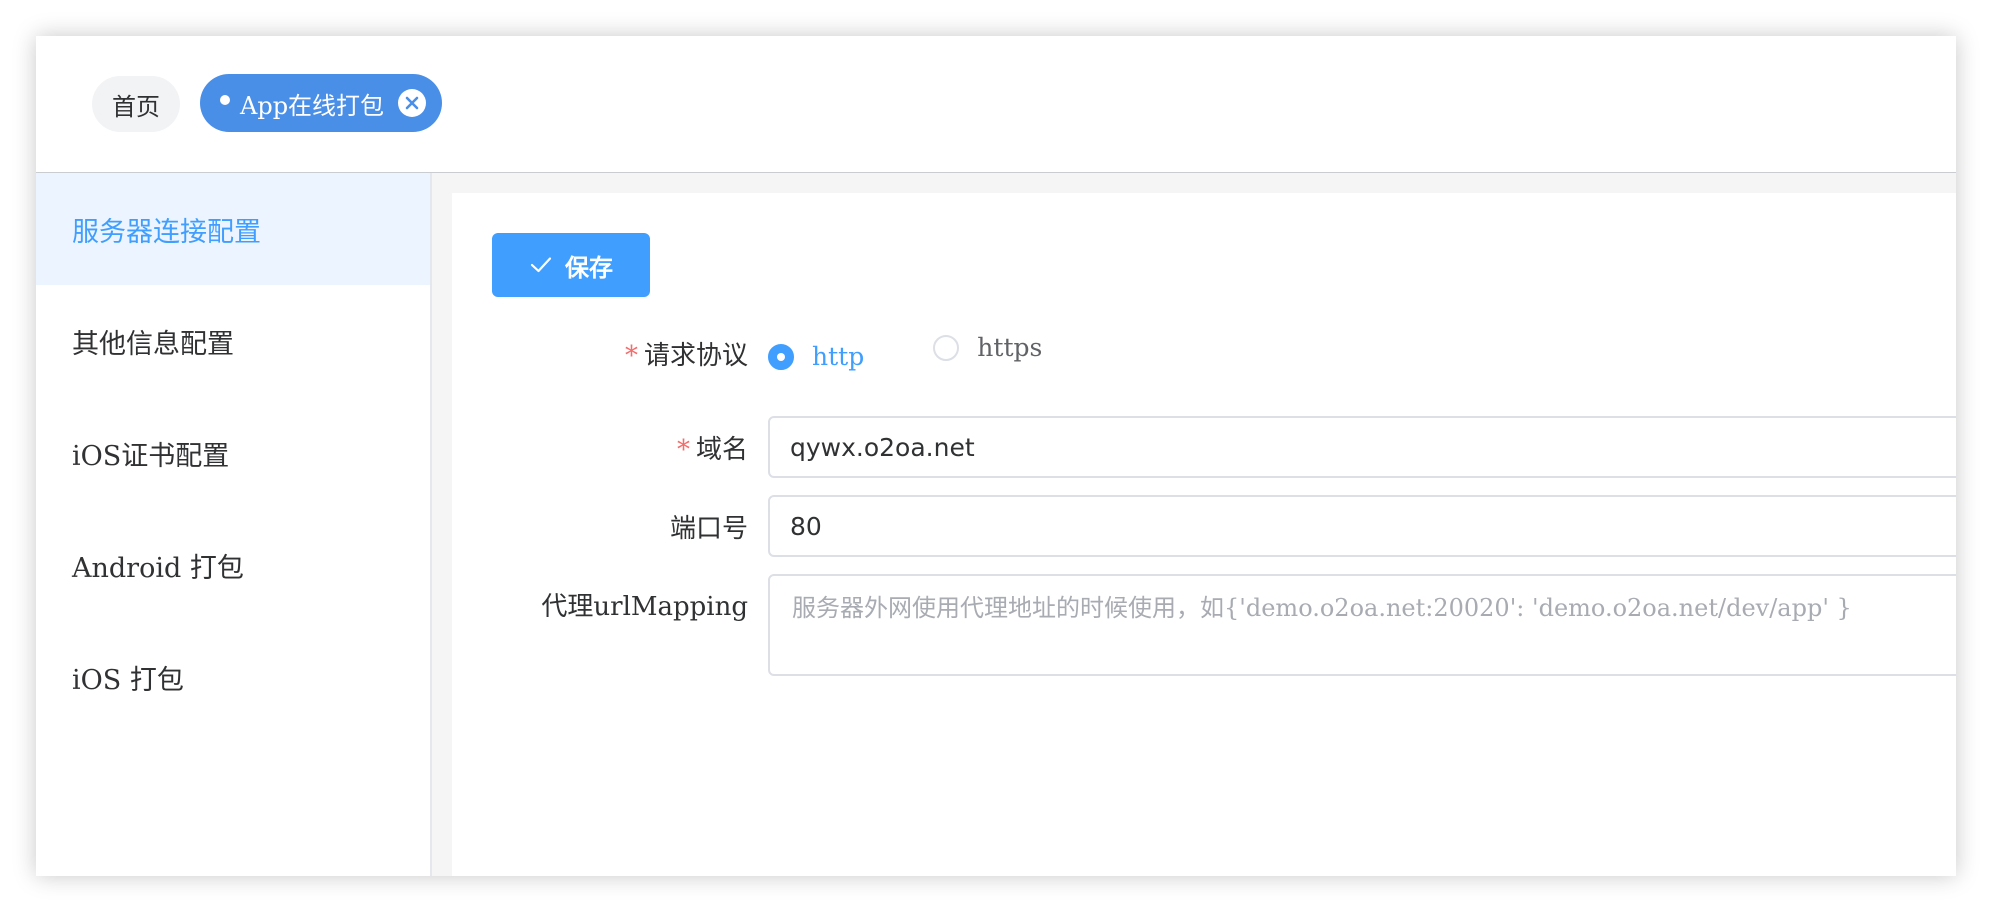  Describe the element at coordinates (644, 607) in the screenshot. I see `proxy-label-text: 代理urlMapping` at that location.